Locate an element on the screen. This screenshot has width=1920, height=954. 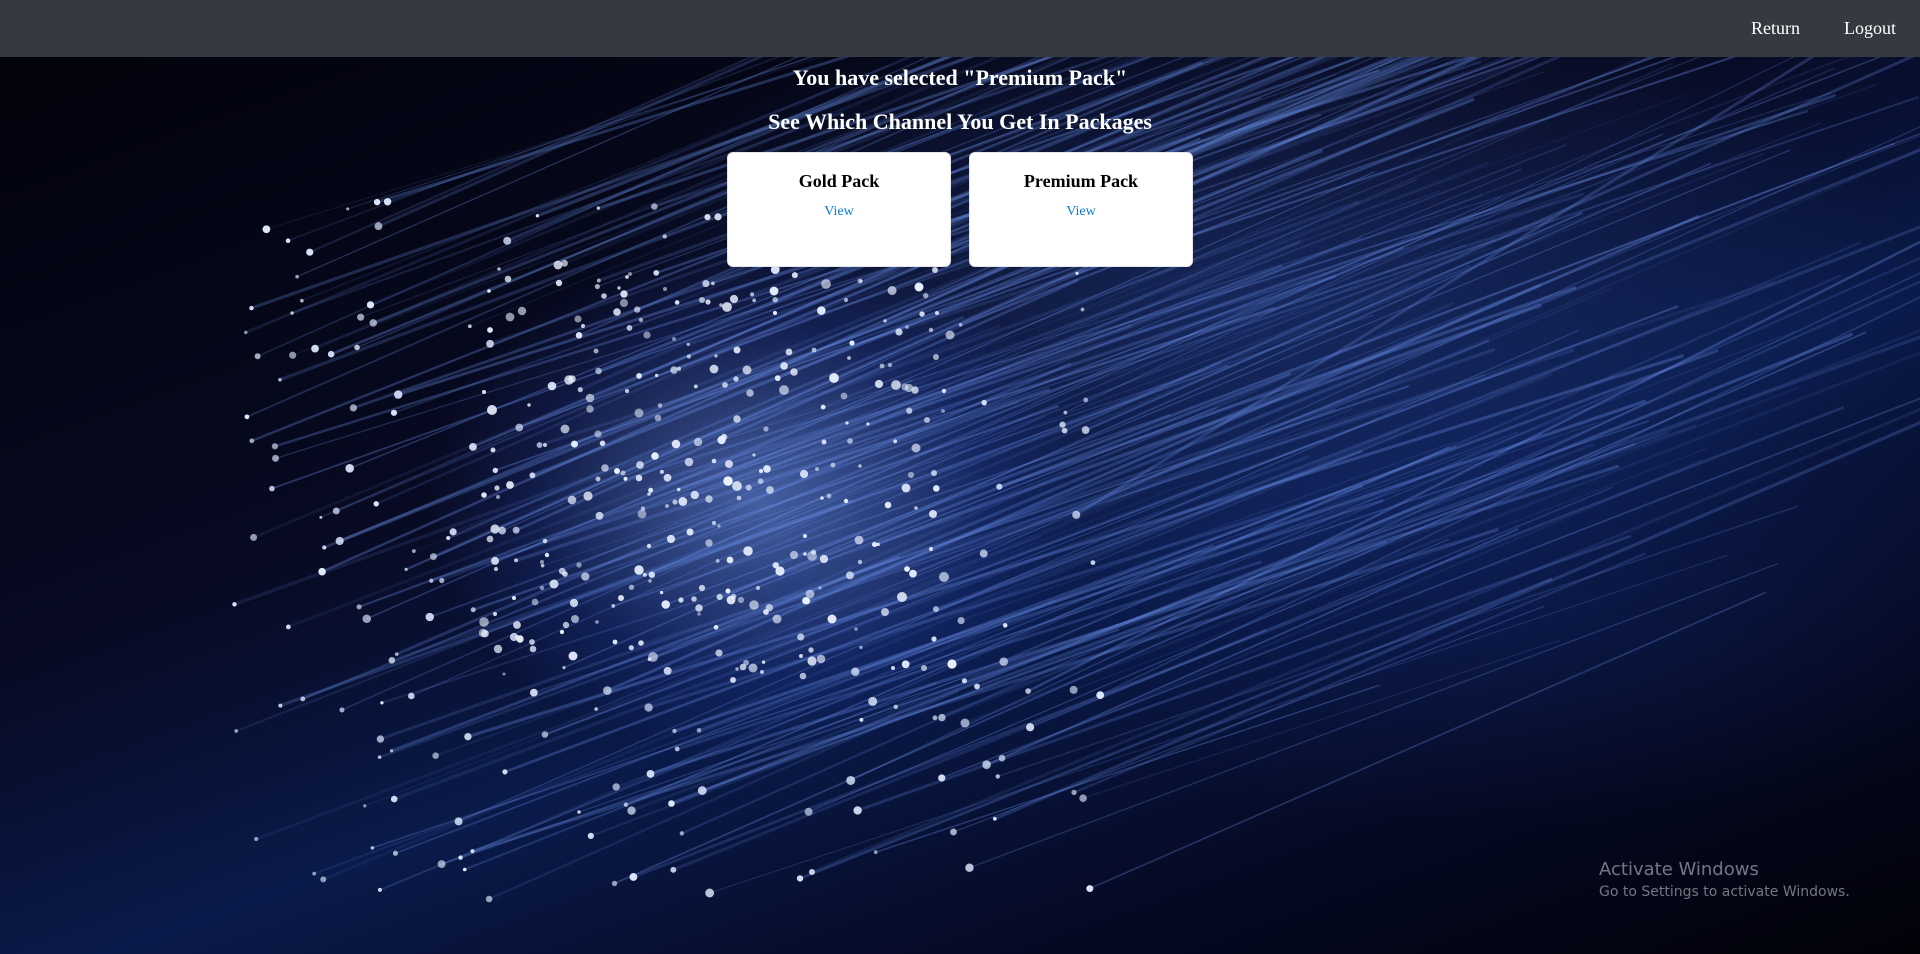
return-link: Return is located at coordinates (1775, 28).